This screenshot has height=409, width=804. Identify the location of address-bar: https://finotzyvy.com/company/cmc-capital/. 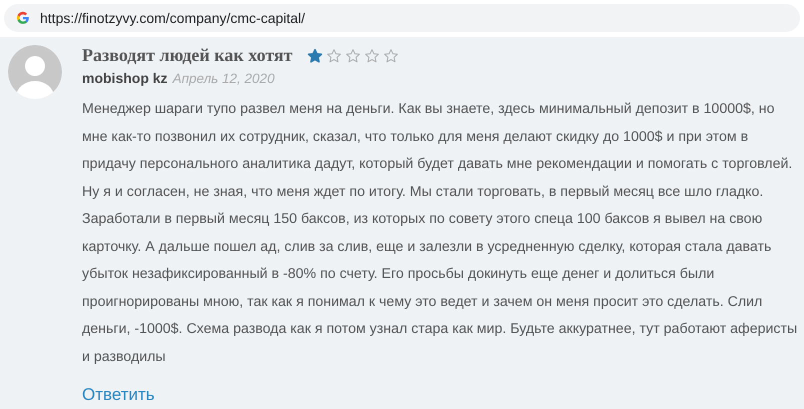
(402, 18).